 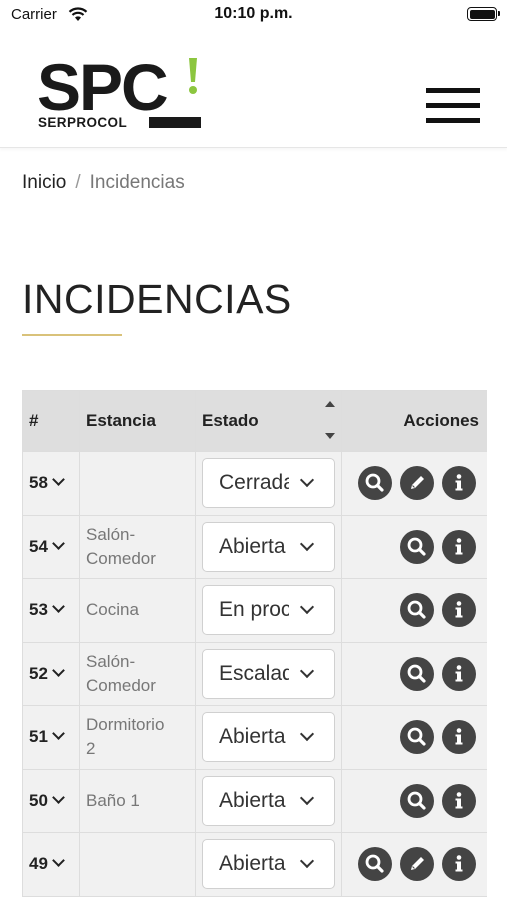 What do you see at coordinates (112, 610) in the screenshot?
I see `estancia-line-1: Cocina` at bounding box center [112, 610].